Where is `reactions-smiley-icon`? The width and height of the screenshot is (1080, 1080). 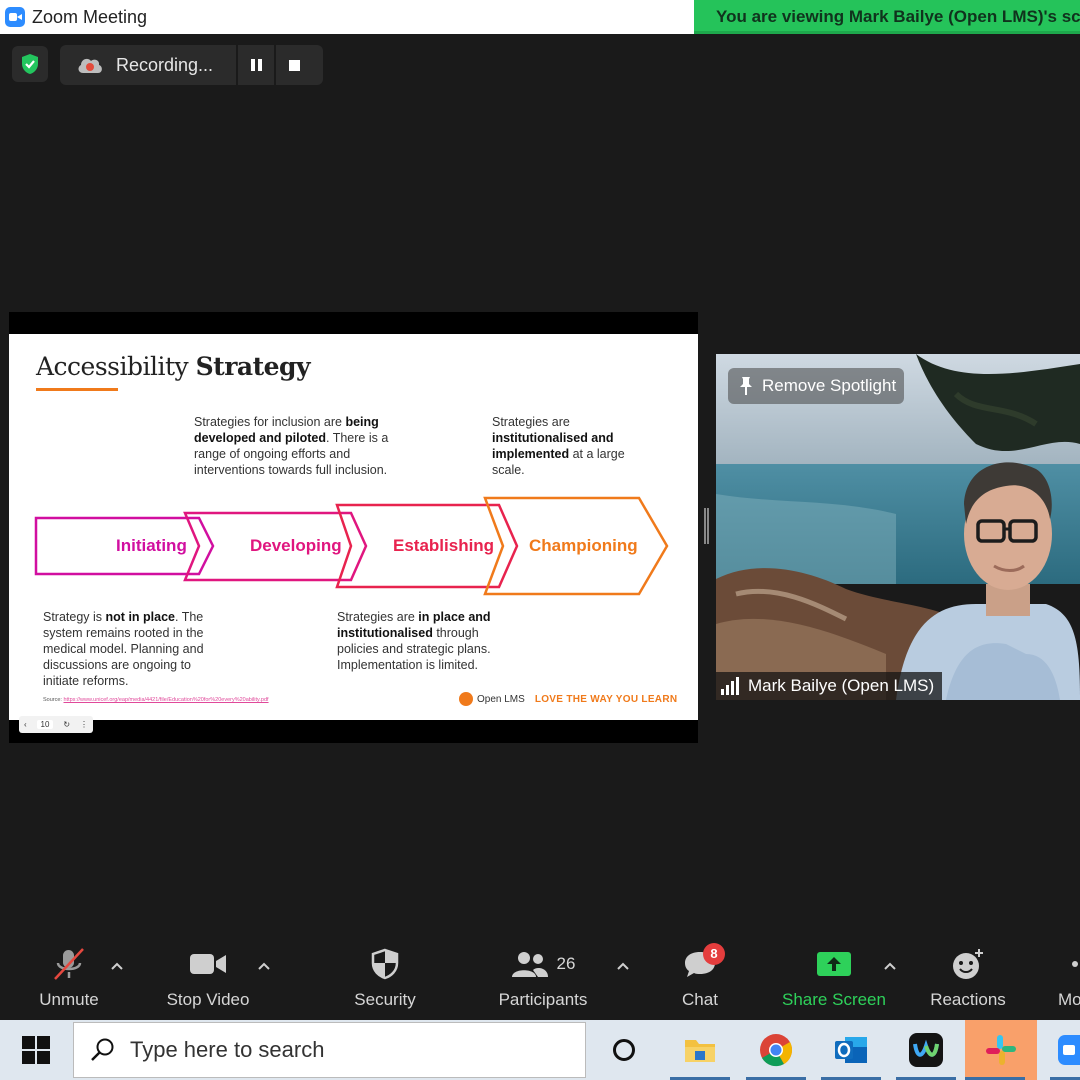 reactions-smiley-icon is located at coordinates (968, 964).